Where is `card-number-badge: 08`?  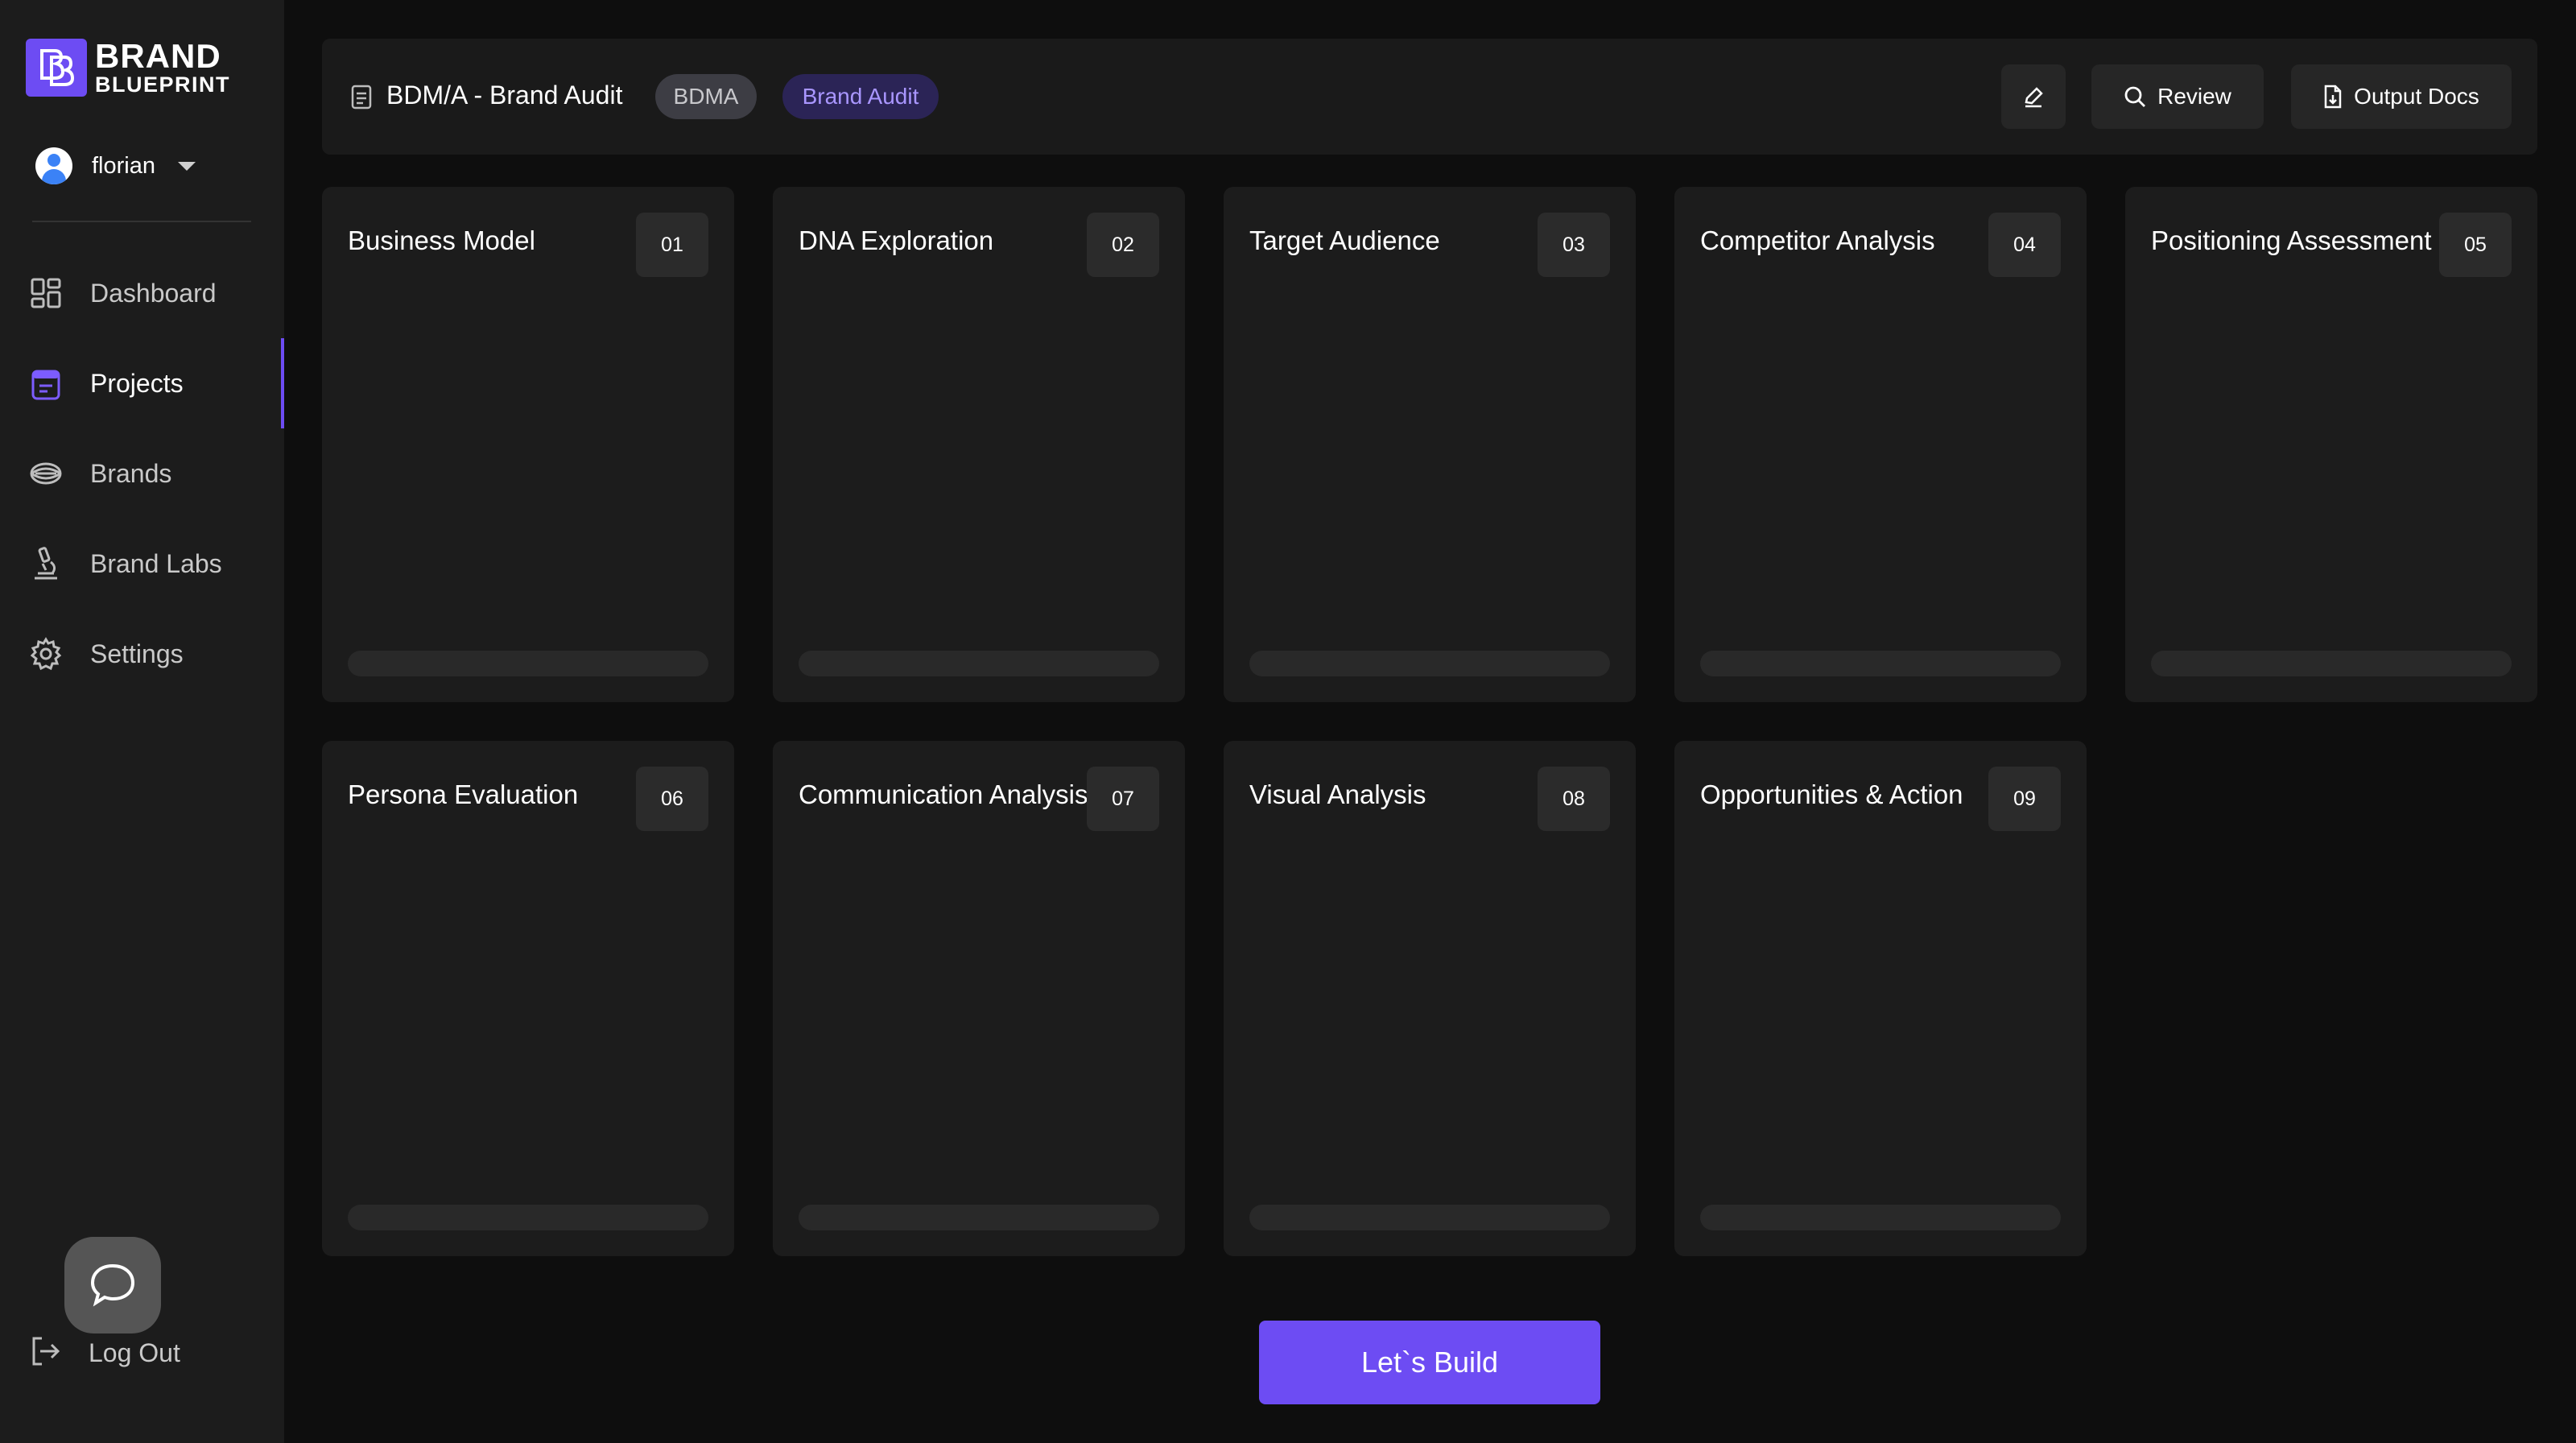
card-number-badge: 08 is located at coordinates (1574, 799).